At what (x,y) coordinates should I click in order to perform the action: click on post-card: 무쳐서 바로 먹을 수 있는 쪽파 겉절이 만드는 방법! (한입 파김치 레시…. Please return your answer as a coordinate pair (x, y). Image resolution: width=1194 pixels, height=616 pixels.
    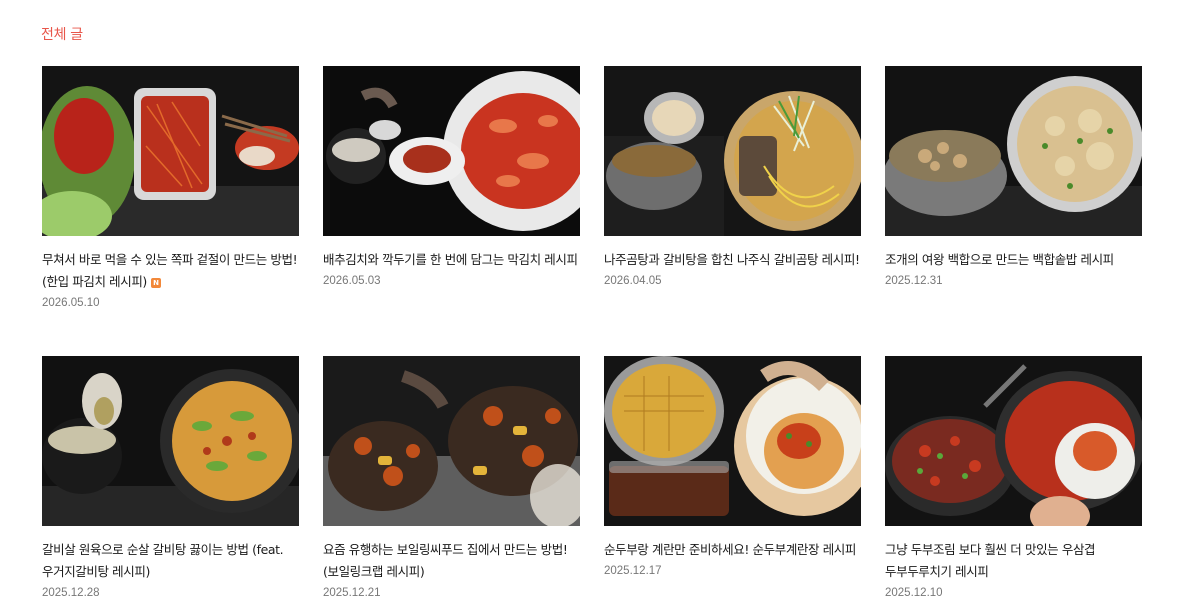
    Looking at the image, I should click on (170, 211).